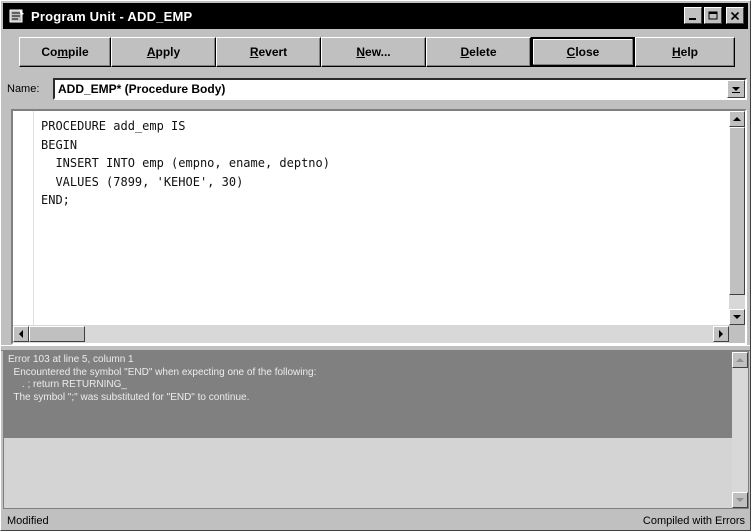 This screenshot has height=531, width=751. I want to click on revert-label: Revert, so click(268, 52).